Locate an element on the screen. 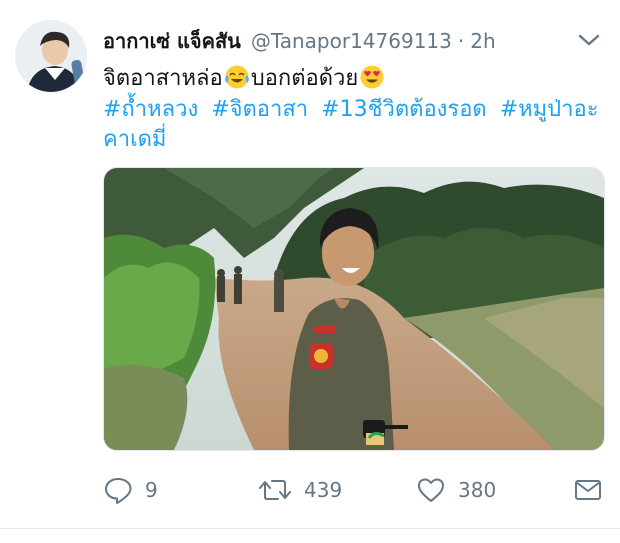 The height and width of the screenshot is (543, 620). hashtag-link: #จิตอาสา is located at coordinates (259, 109).